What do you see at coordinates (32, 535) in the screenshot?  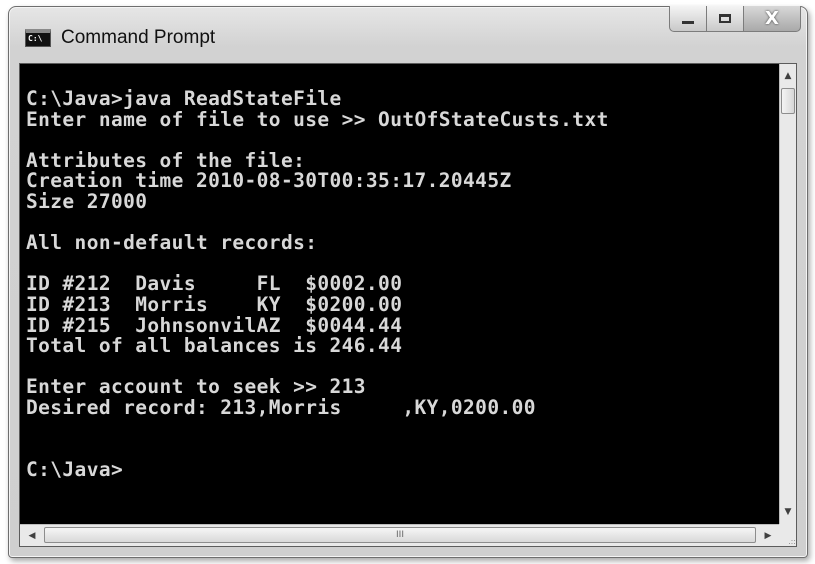 I see `scroll-left-arrow-icon: ◀` at bounding box center [32, 535].